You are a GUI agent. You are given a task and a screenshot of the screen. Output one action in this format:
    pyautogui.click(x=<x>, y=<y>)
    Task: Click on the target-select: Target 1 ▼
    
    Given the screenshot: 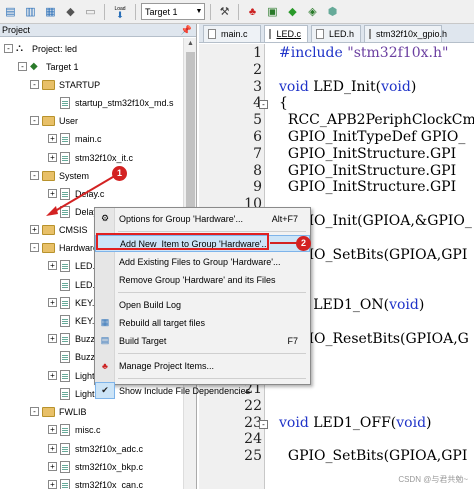 What is the action you would take?
    pyautogui.click(x=173, y=11)
    